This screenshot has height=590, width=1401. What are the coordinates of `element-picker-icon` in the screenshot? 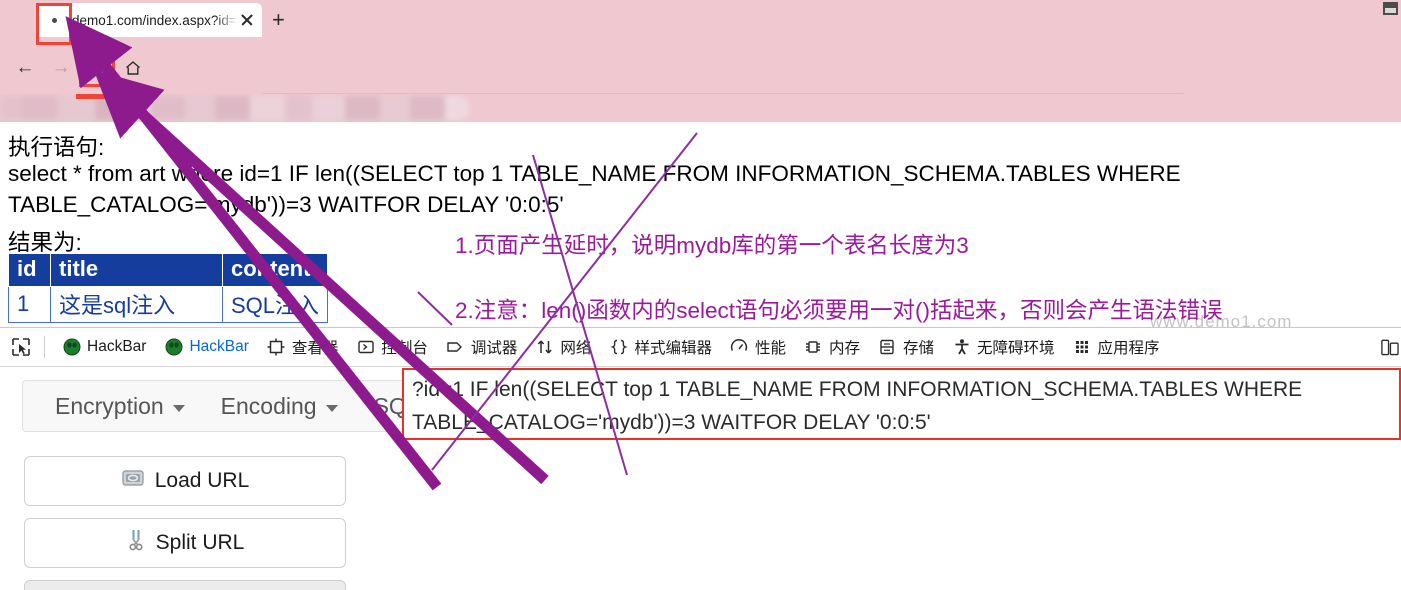 It's located at (21, 347).